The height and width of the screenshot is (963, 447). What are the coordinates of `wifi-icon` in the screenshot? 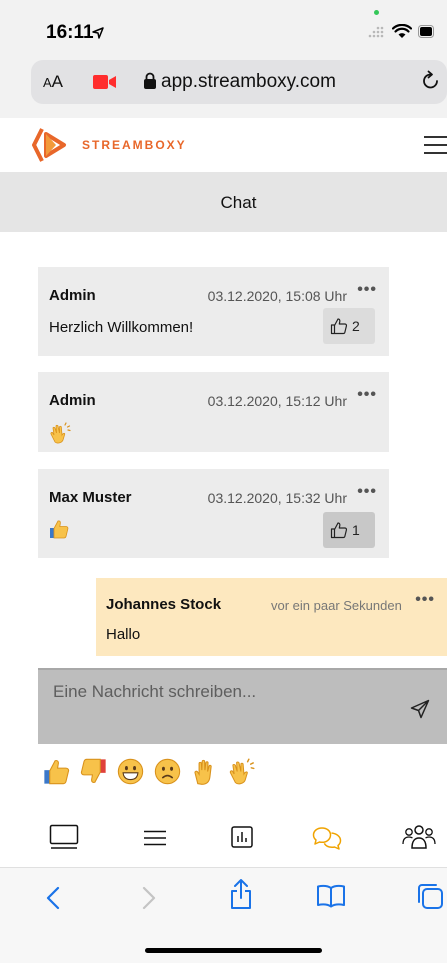 It's located at (402, 31).